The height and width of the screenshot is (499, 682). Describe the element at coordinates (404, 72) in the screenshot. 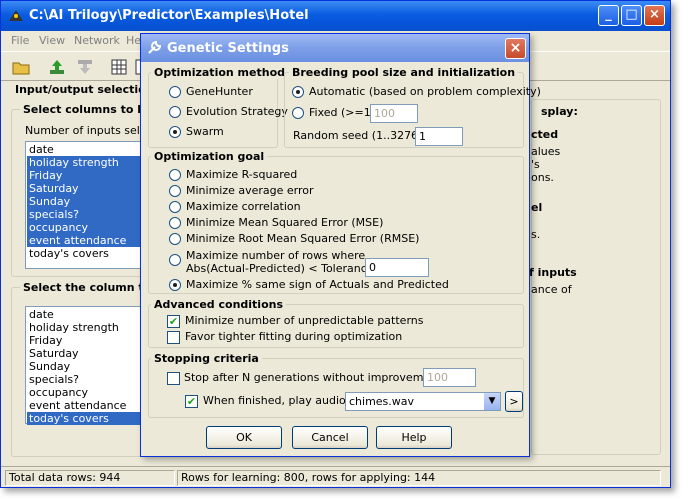

I see `breeding-pool-title: Breeding pool size and initialization` at that location.